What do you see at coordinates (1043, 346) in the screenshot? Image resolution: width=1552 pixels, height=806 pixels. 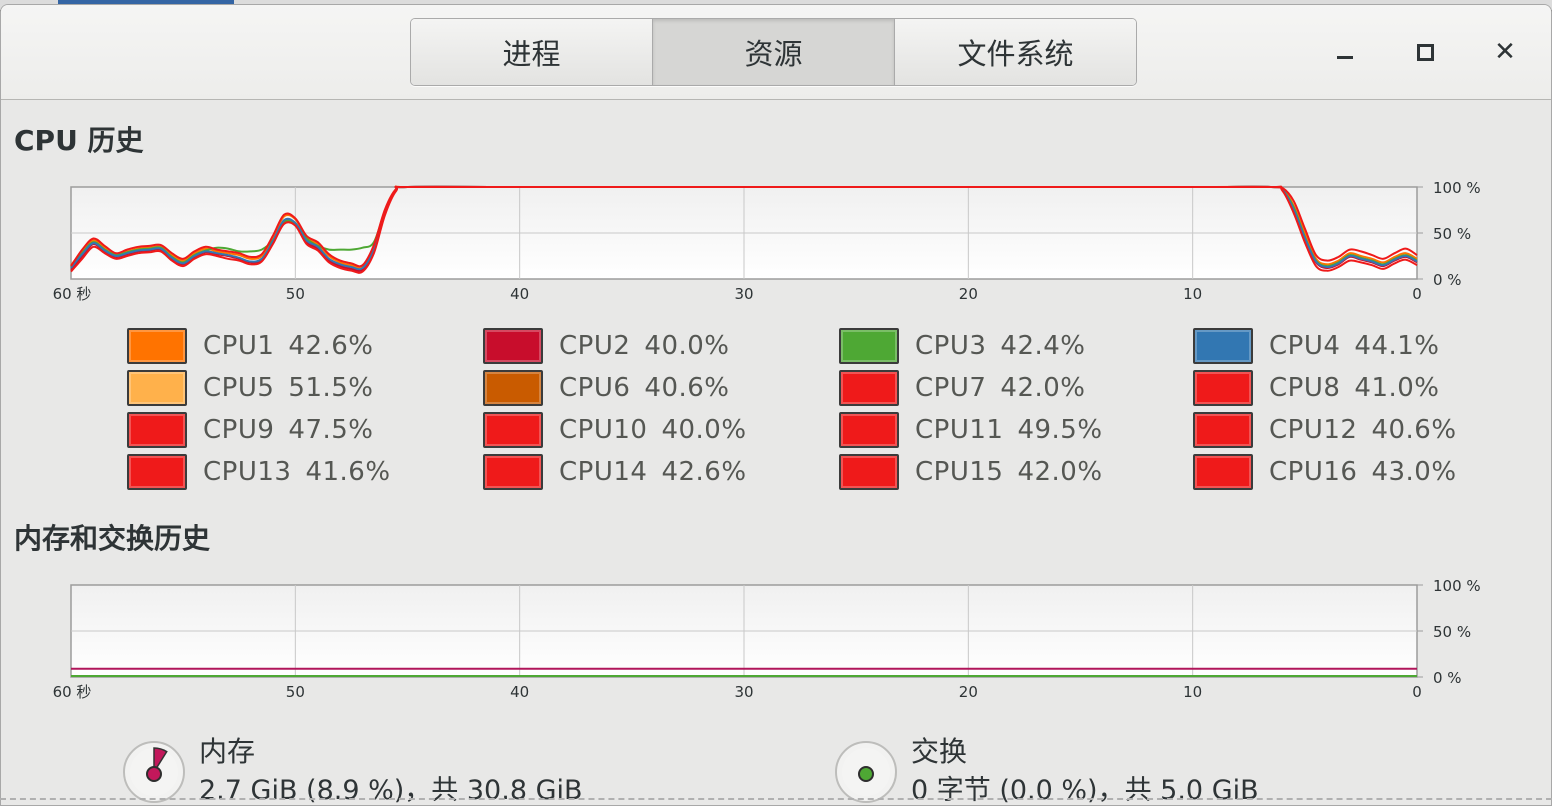 I see `cpu-usage-value: 42.4%` at bounding box center [1043, 346].